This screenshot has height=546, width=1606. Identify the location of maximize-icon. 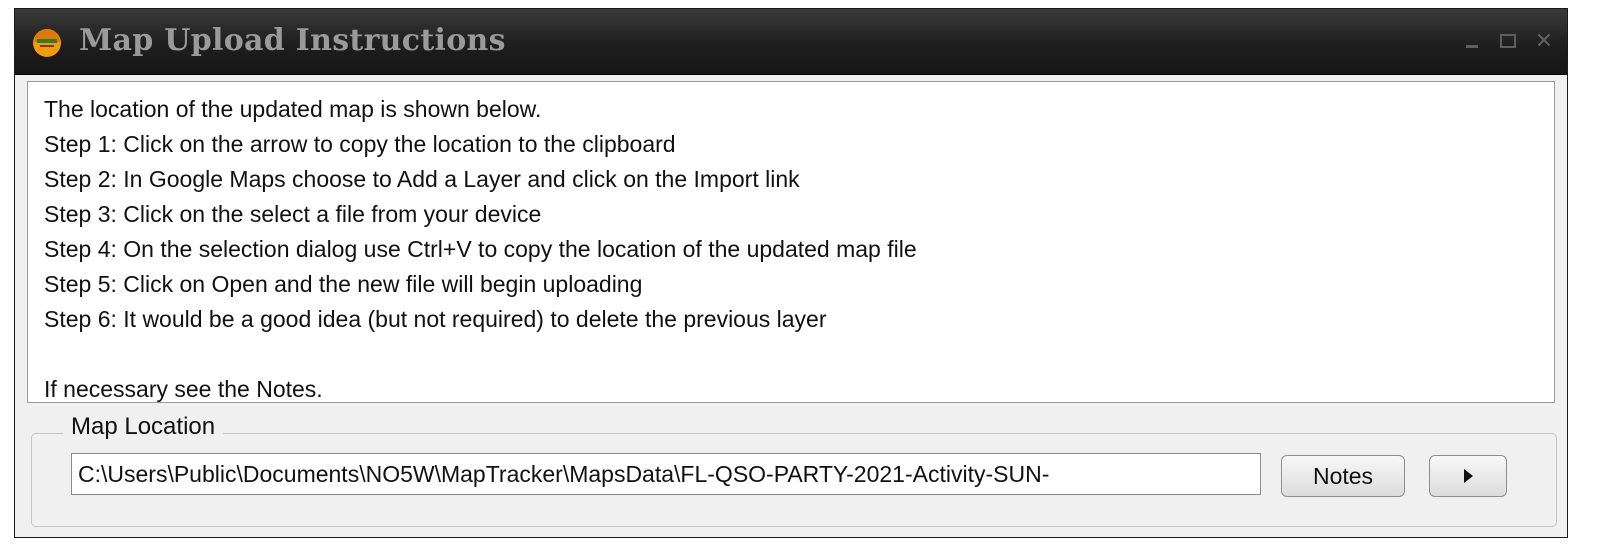
(1508, 40).